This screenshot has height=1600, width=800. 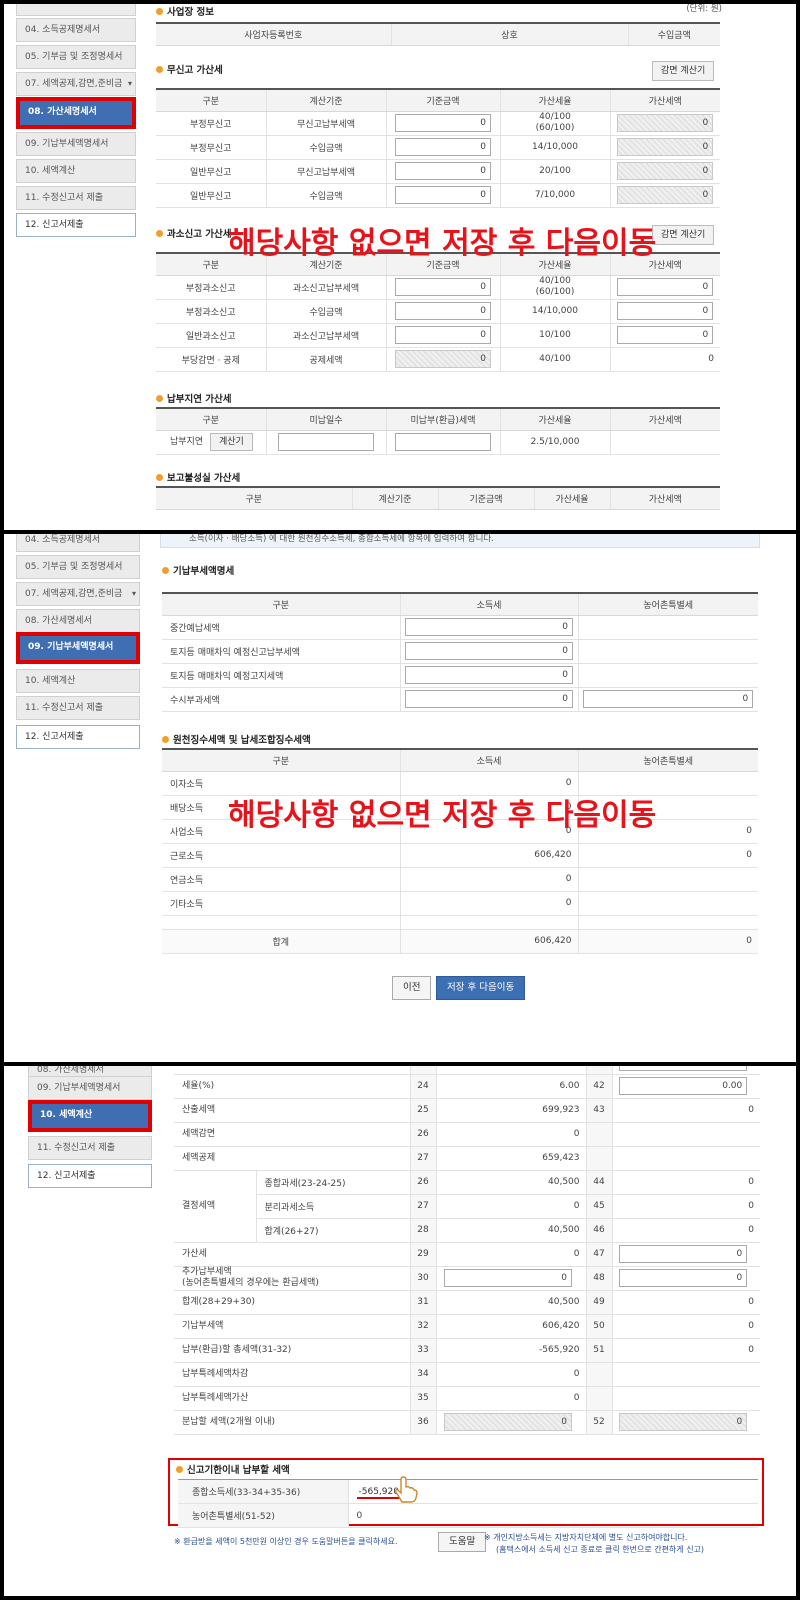 I want to click on reduction-calculator-button-2: 감면 계산기, so click(x=683, y=235).